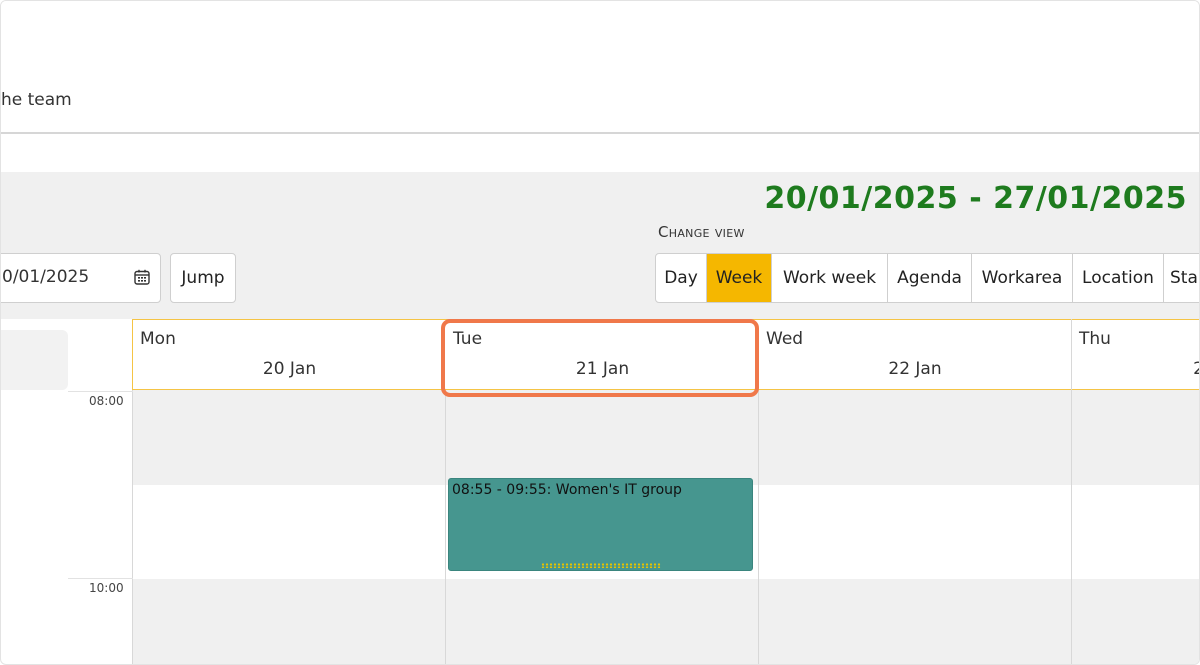 The width and height of the screenshot is (1200, 665). I want to click on day-header-thu: Thu 2, so click(1135, 354).